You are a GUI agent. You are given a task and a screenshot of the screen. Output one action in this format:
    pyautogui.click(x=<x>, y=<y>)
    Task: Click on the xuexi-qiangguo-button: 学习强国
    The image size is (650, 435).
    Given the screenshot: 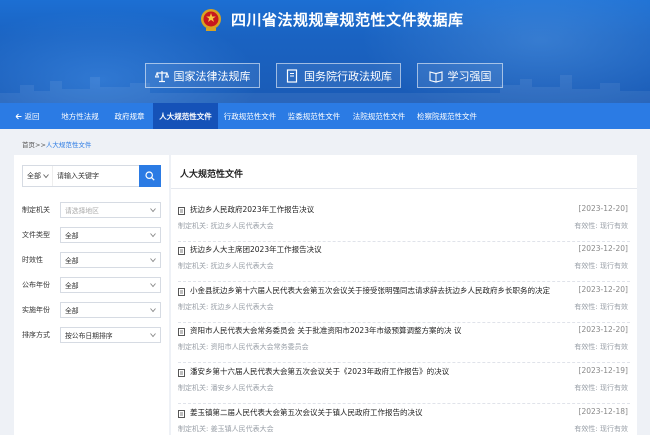 What is the action you would take?
    pyautogui.click(x=460, y=75)
    